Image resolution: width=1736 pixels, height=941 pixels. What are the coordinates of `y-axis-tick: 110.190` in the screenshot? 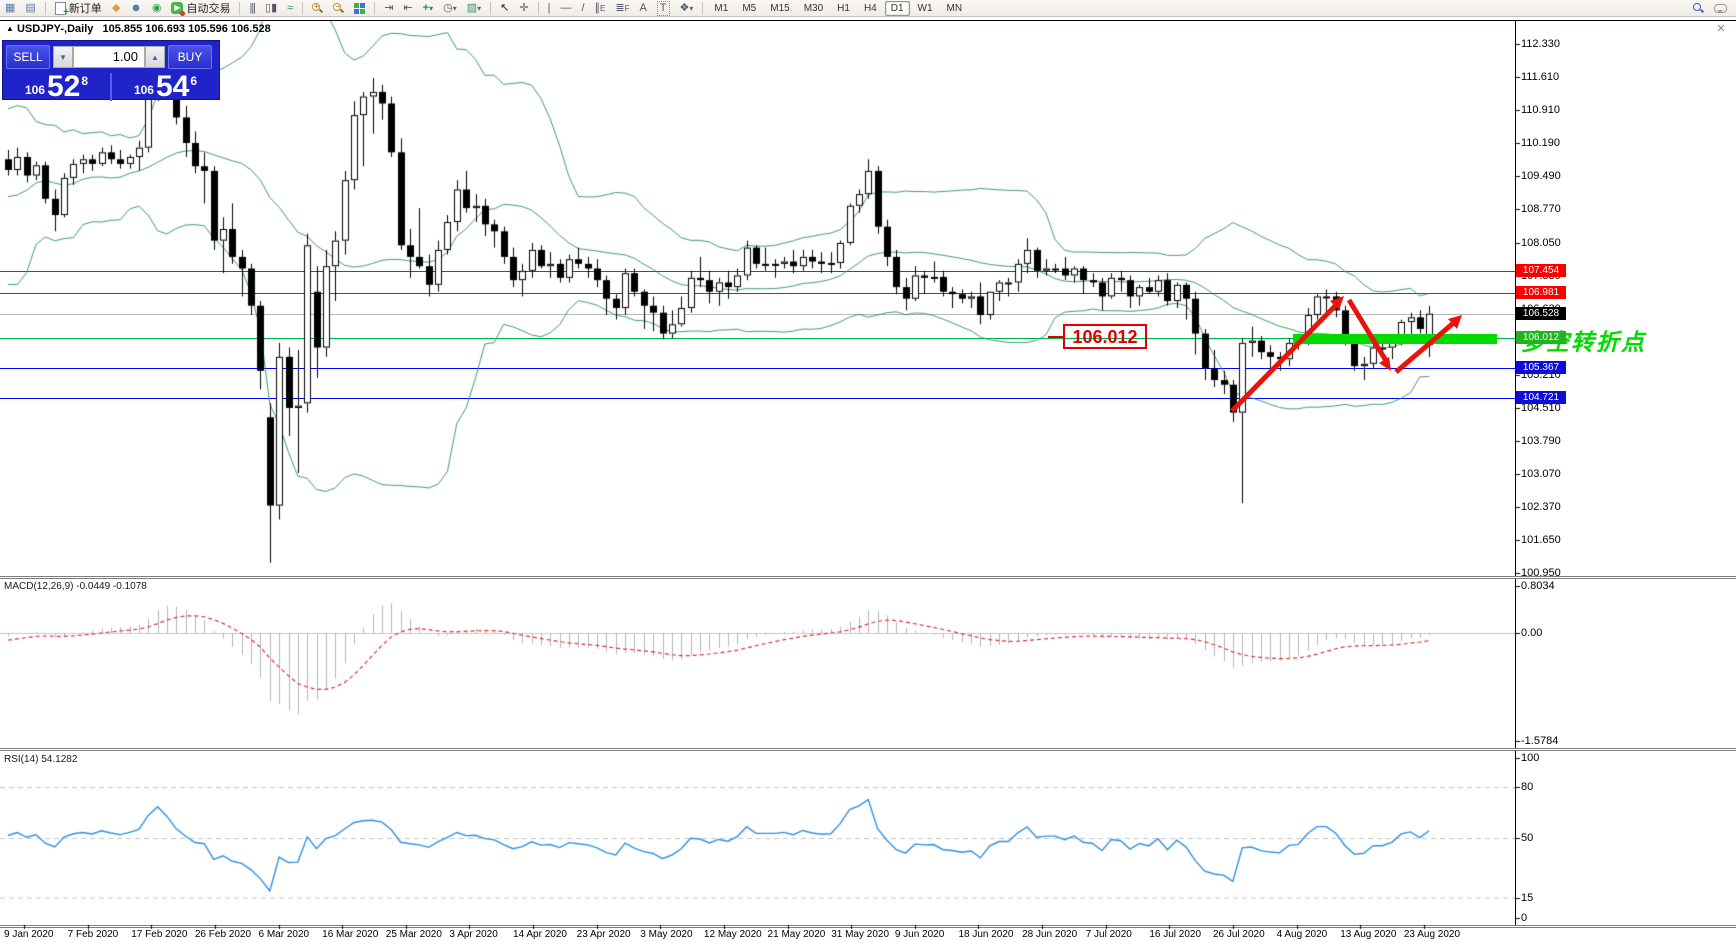 It's located at (1540, 143).